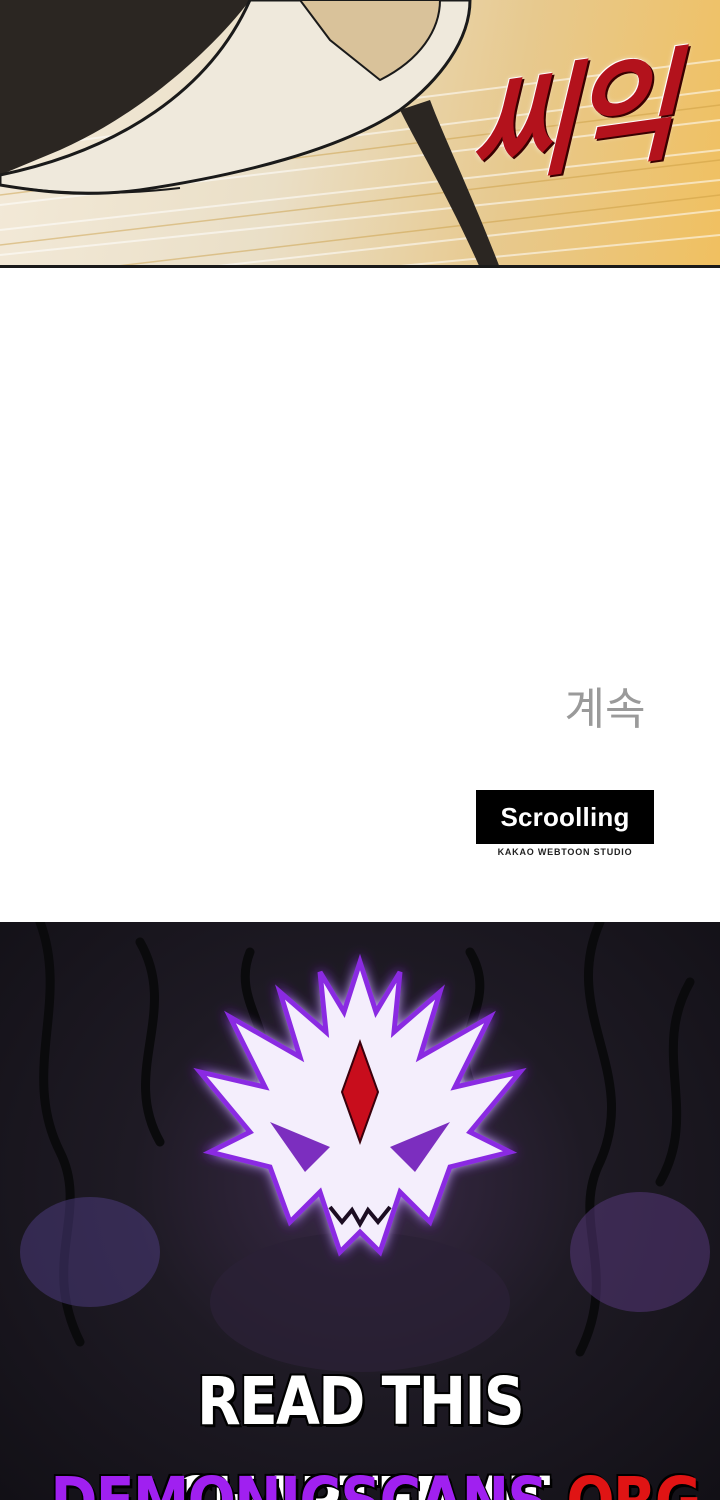 The width and height of the screenshot is (720, 1500). What do you see at coordinates (361, 1431) in the screenshot?
I see `promo-headline: READ THIS CHAPTER AT` at bounding box center [361, 1431].